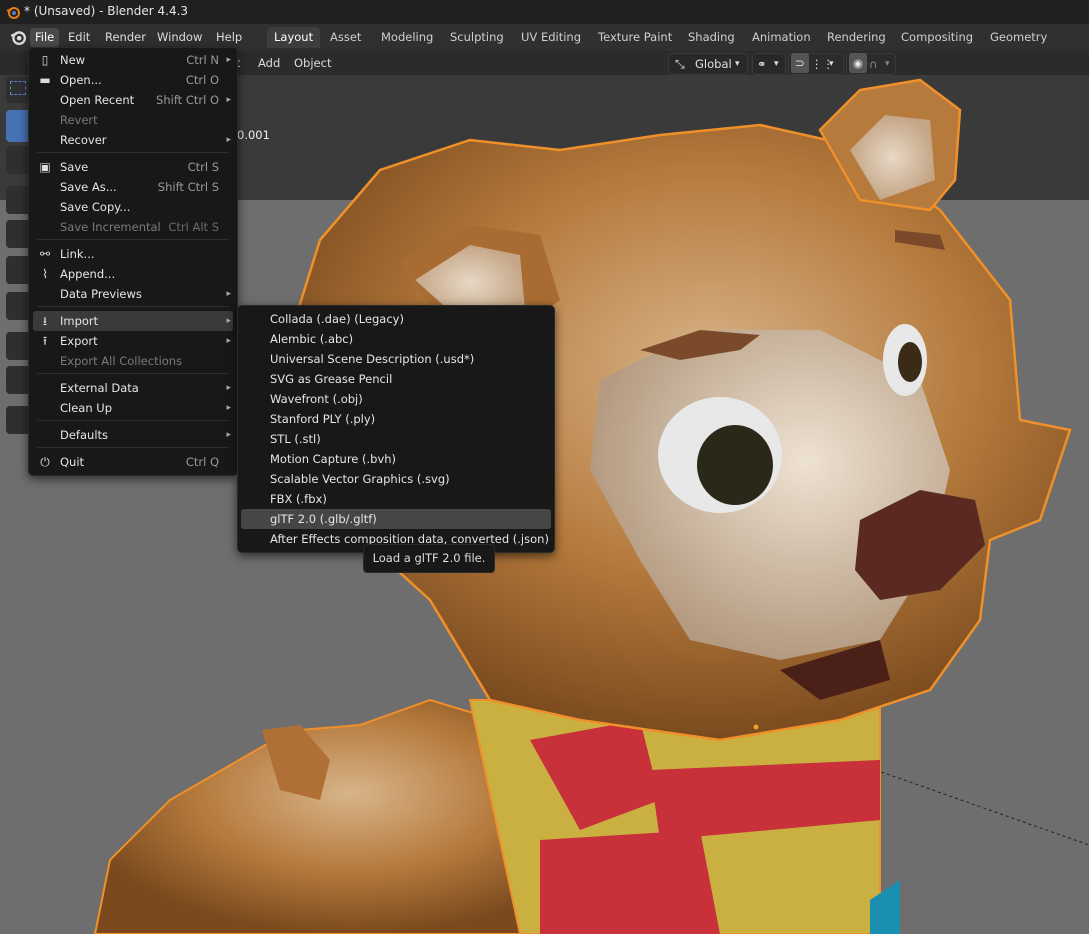  Describe the element at coordinates (45, 37) in the screenshot. I see `menu-file: File` at that location.